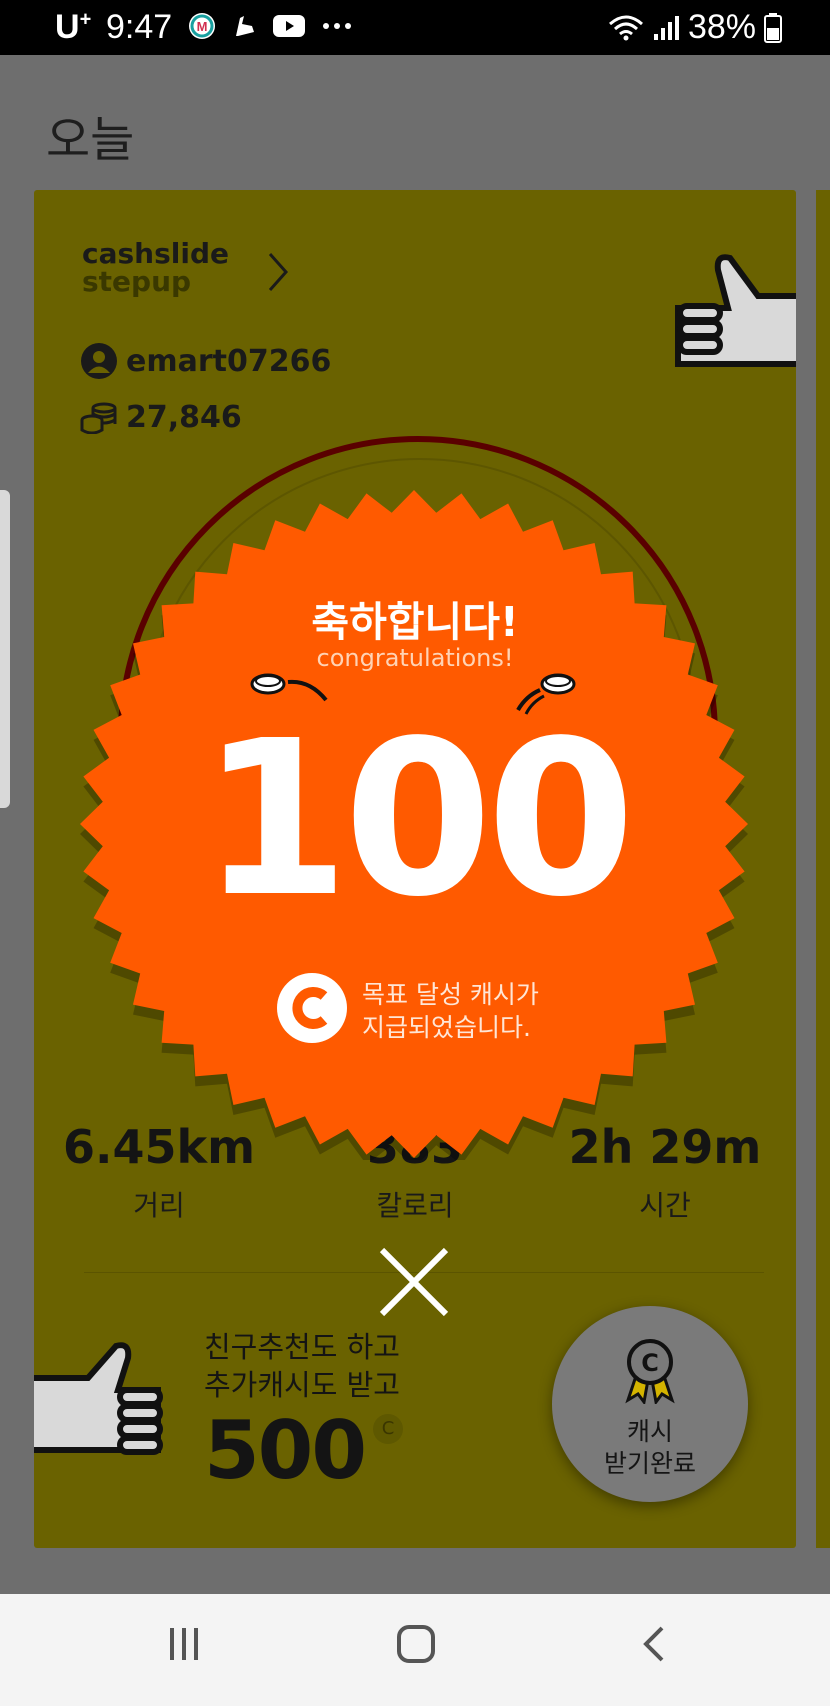  Describe the element at coordinates (312, 1008) in the screenshot. I see `cash-coin-large-icon` at that location.